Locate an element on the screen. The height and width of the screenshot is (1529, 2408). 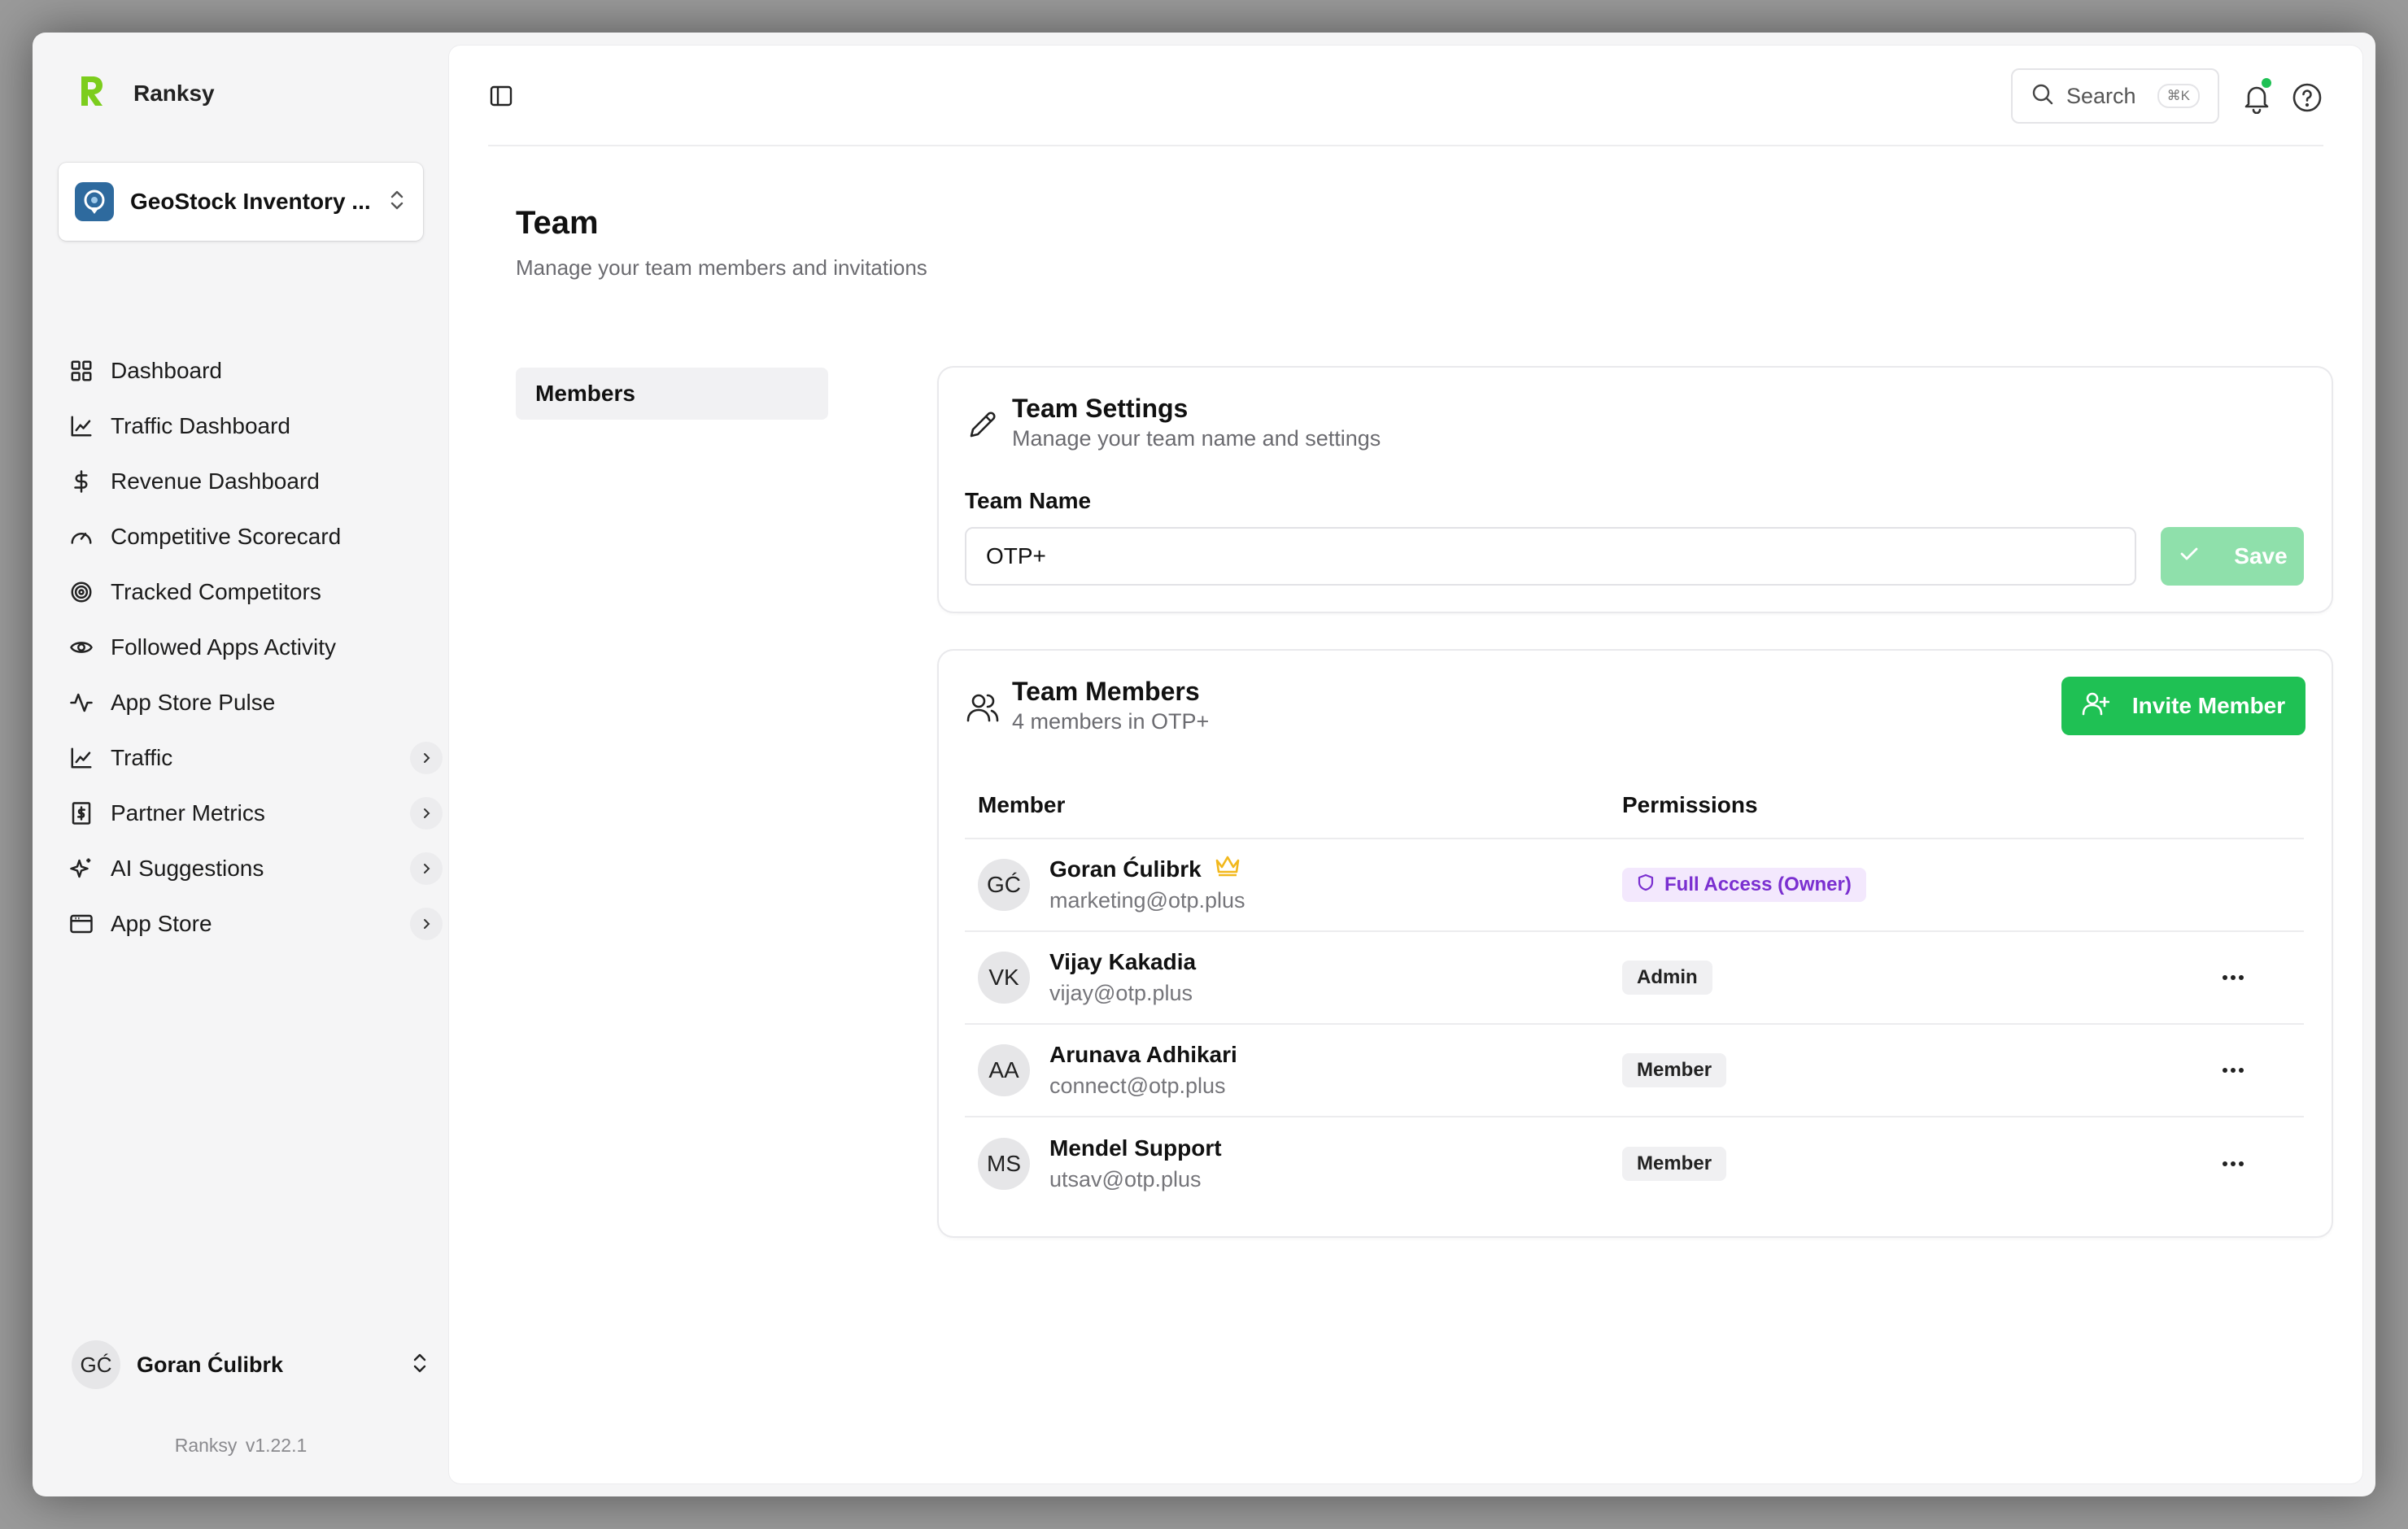
sidebar-item-label: App Store Pulse is located at coordinates (193, 702).